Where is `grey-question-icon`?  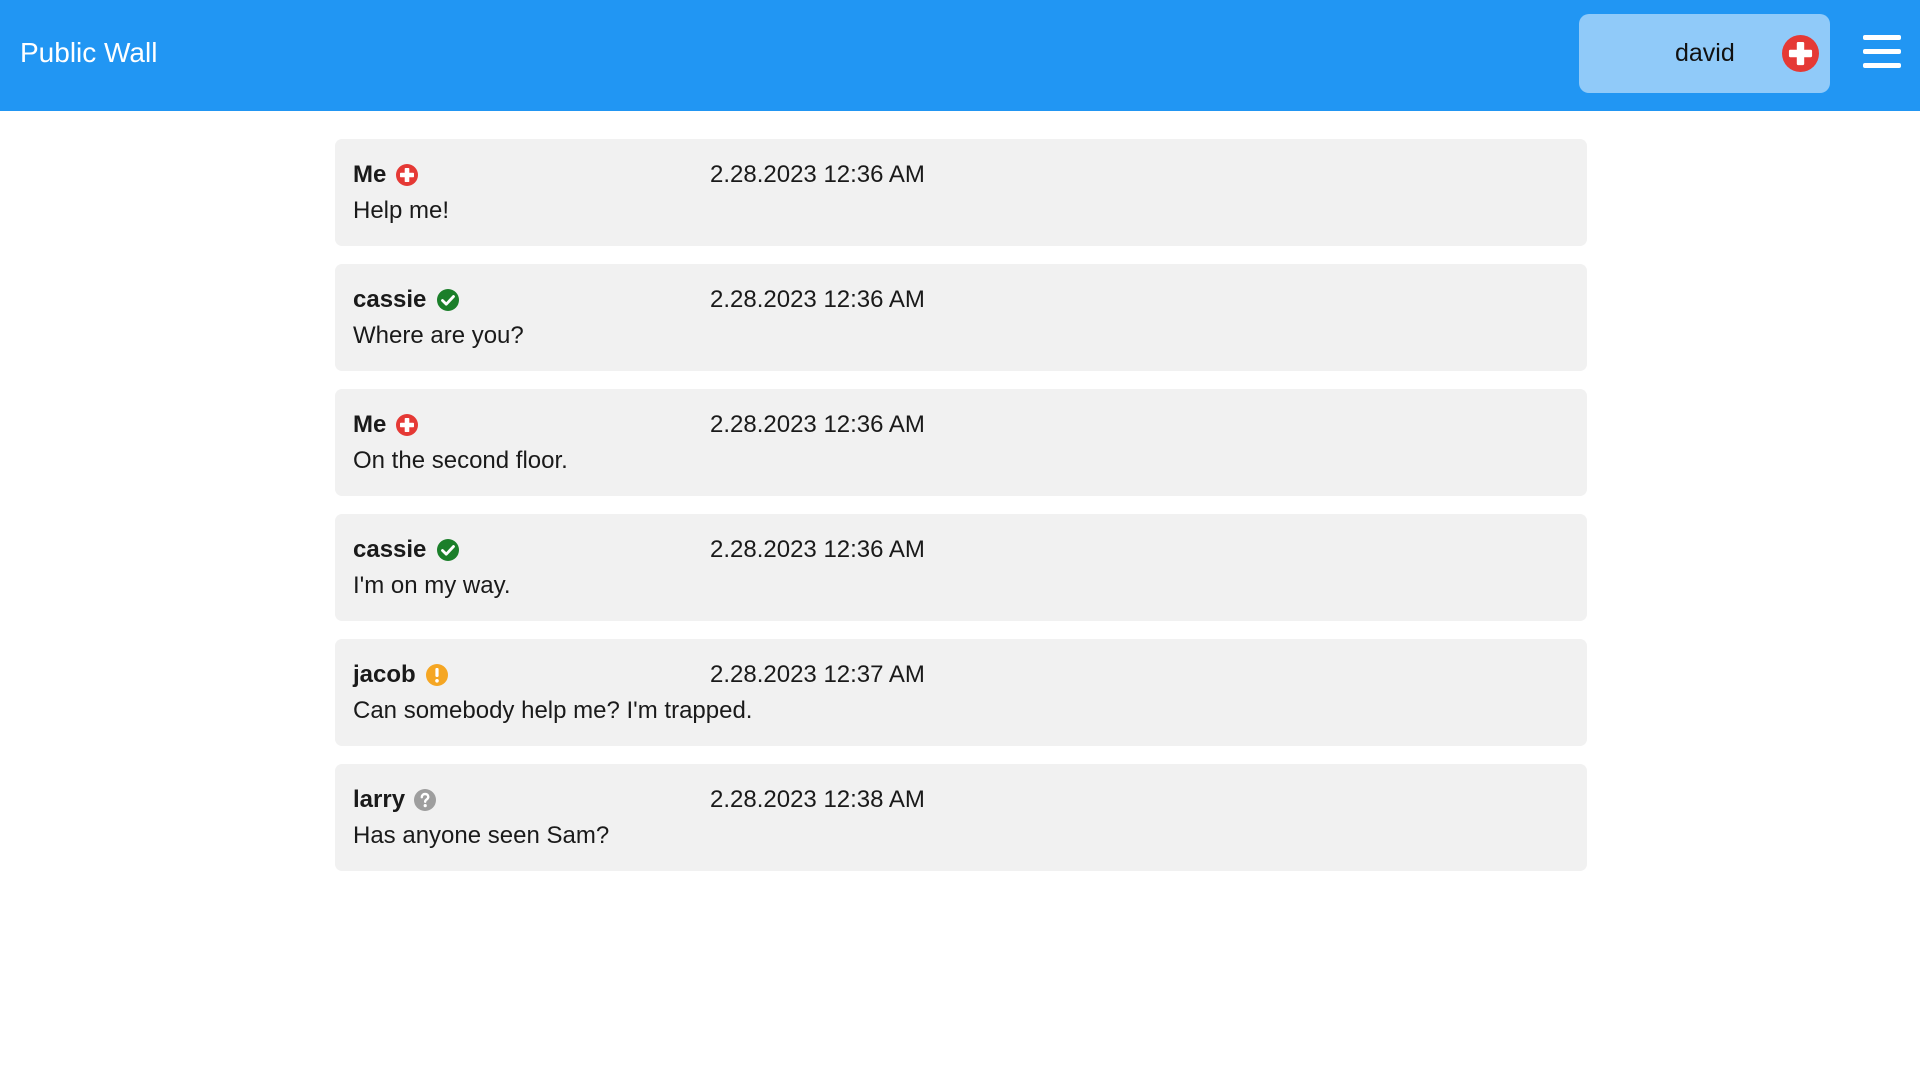 grey-question-icon is located at coordinates (425, 800).